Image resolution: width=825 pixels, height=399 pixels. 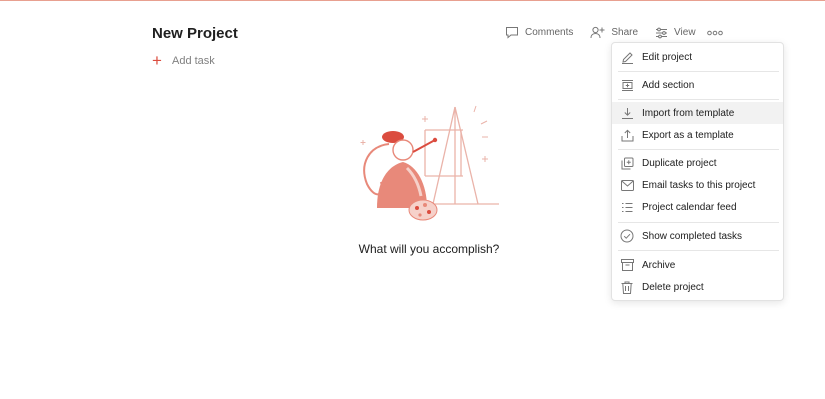 I want to click on plus-icon: +, so click(x=157, y=60).